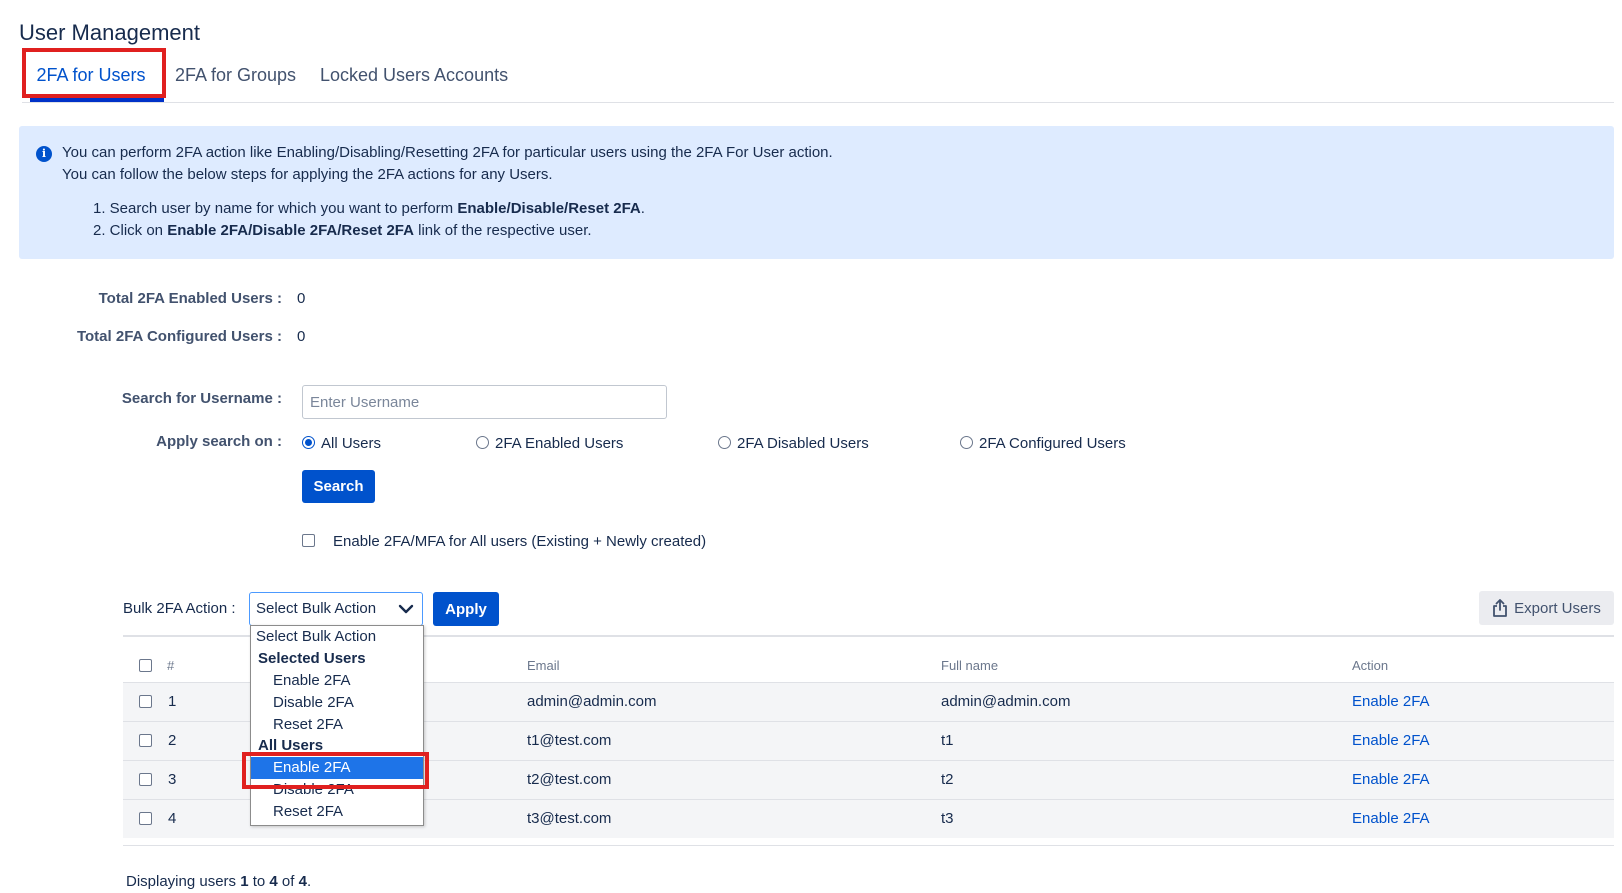 The height and width of the screenshot is (893, 1622). I want to click on export-users-button: Export Users, so click(1546, 608).